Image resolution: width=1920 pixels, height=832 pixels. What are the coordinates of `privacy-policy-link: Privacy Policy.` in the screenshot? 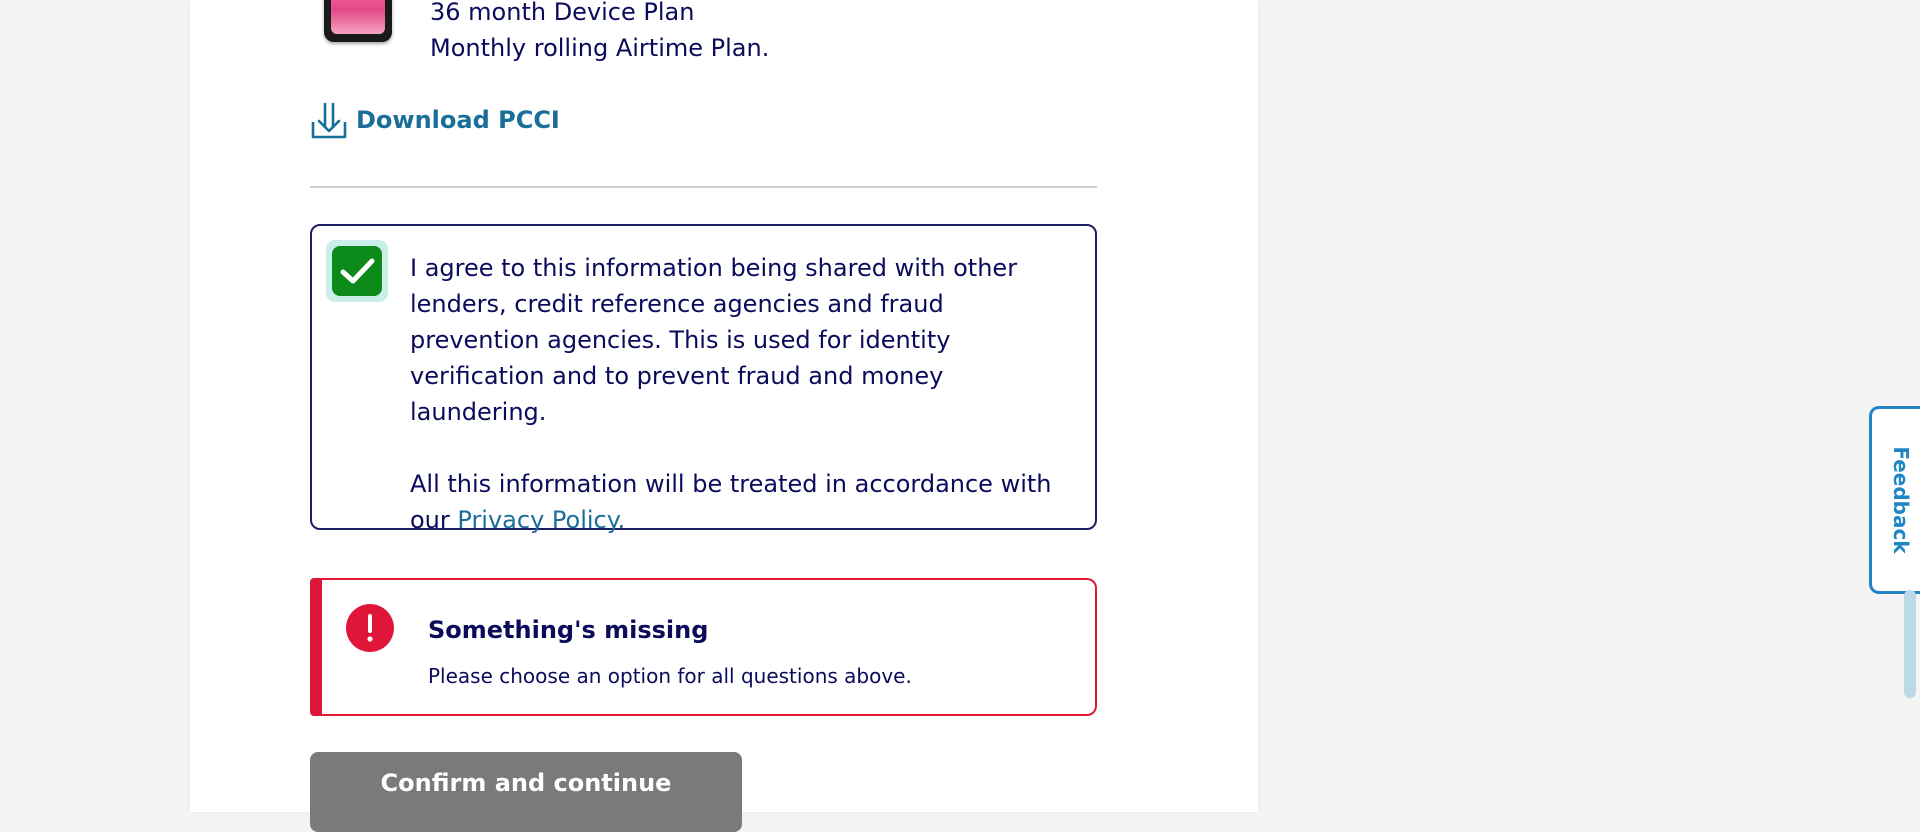 It's located at (541, 520).